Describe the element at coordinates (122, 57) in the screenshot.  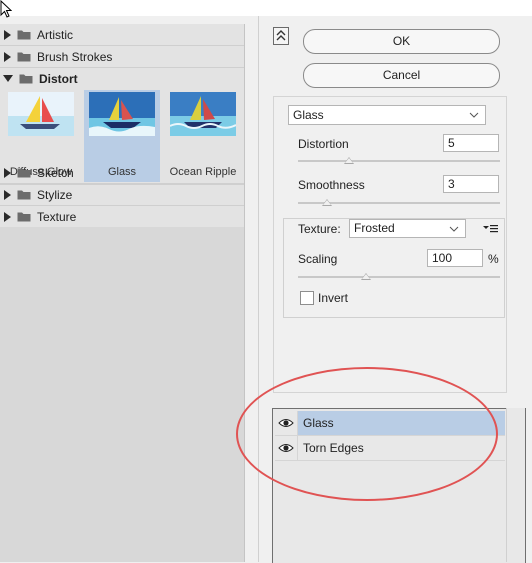
I see `category-brush-strokes: Brush Strokes` at that location.